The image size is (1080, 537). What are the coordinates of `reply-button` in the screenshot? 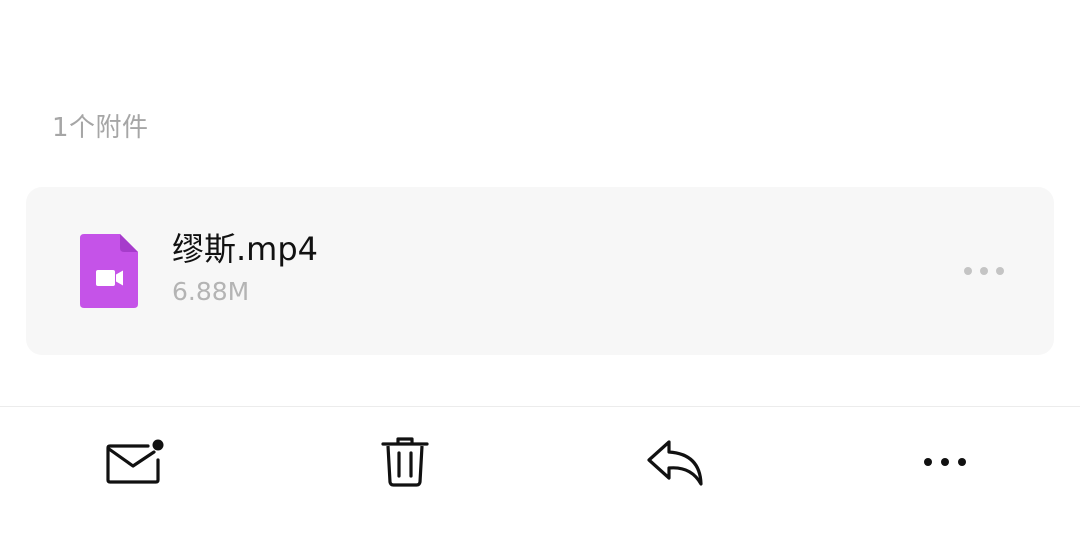 It's located at (675, 462).